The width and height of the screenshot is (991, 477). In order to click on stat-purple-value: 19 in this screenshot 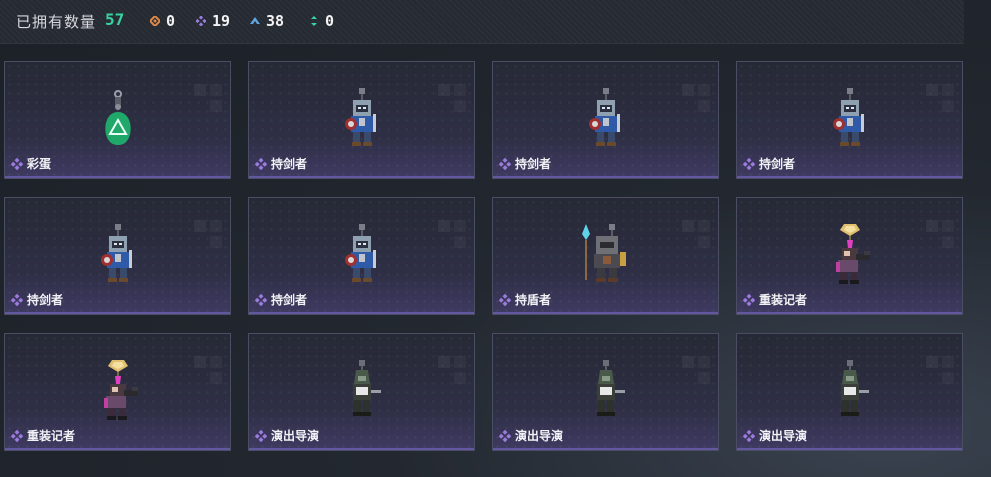, I will do `click(221, 21)`.